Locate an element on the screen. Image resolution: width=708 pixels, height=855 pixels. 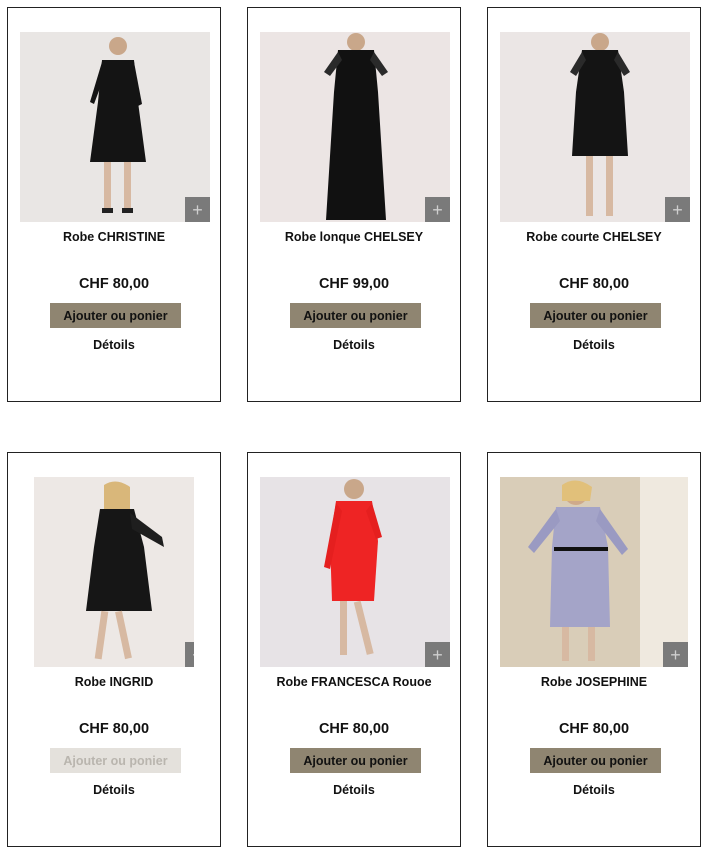
product-price: CHF 99,00 is located at coordinates (354, 284).